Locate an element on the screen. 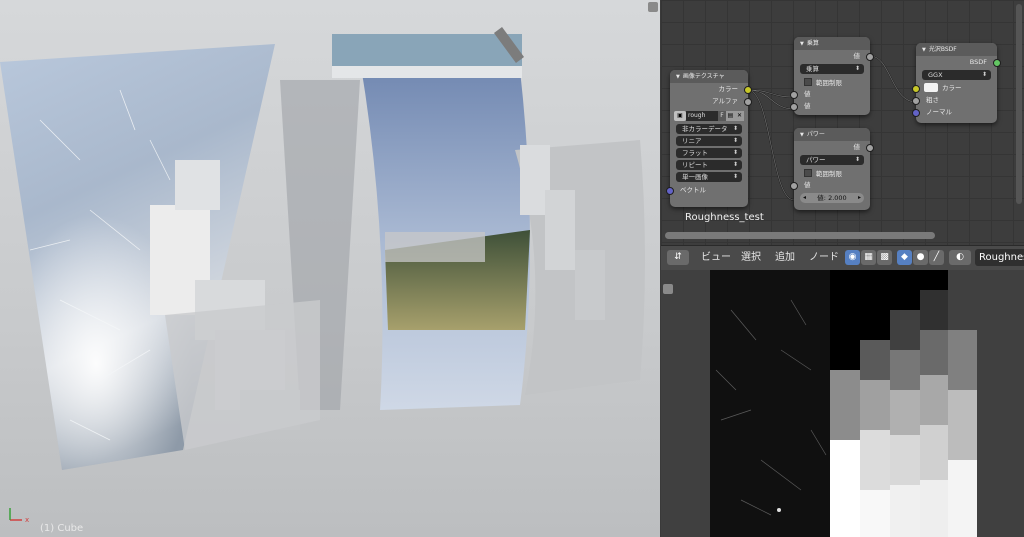  alpha-output-socket is located at coordinates (748, 102).